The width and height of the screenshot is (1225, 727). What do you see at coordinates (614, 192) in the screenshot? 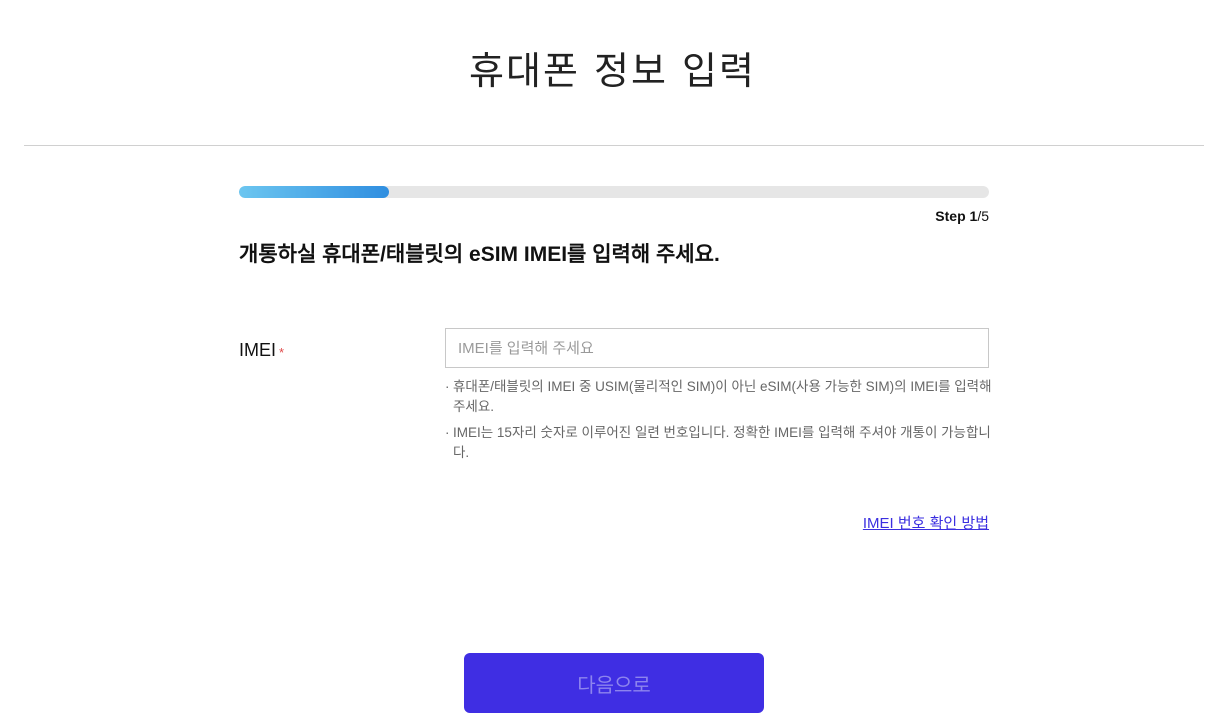
I see `progress-bar` at bounding box center [614, 192].